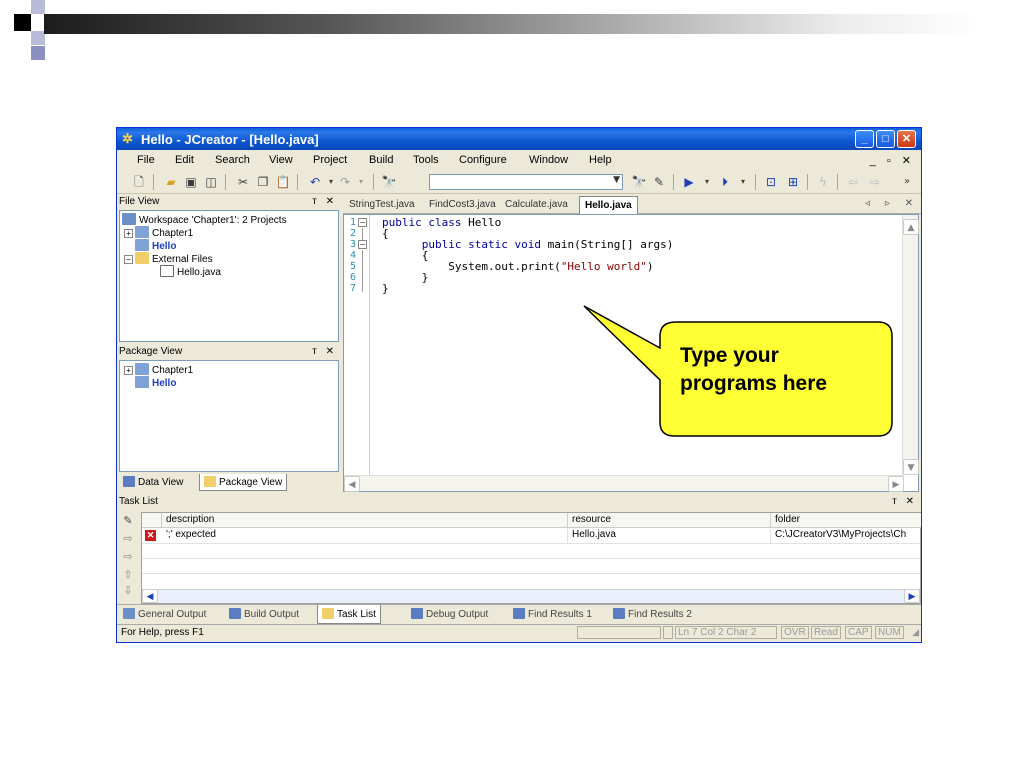  What do you see at coordinates (689, 182) in the screenshot?
I see `run-icon: ▶` at bounding box center [689, 182].